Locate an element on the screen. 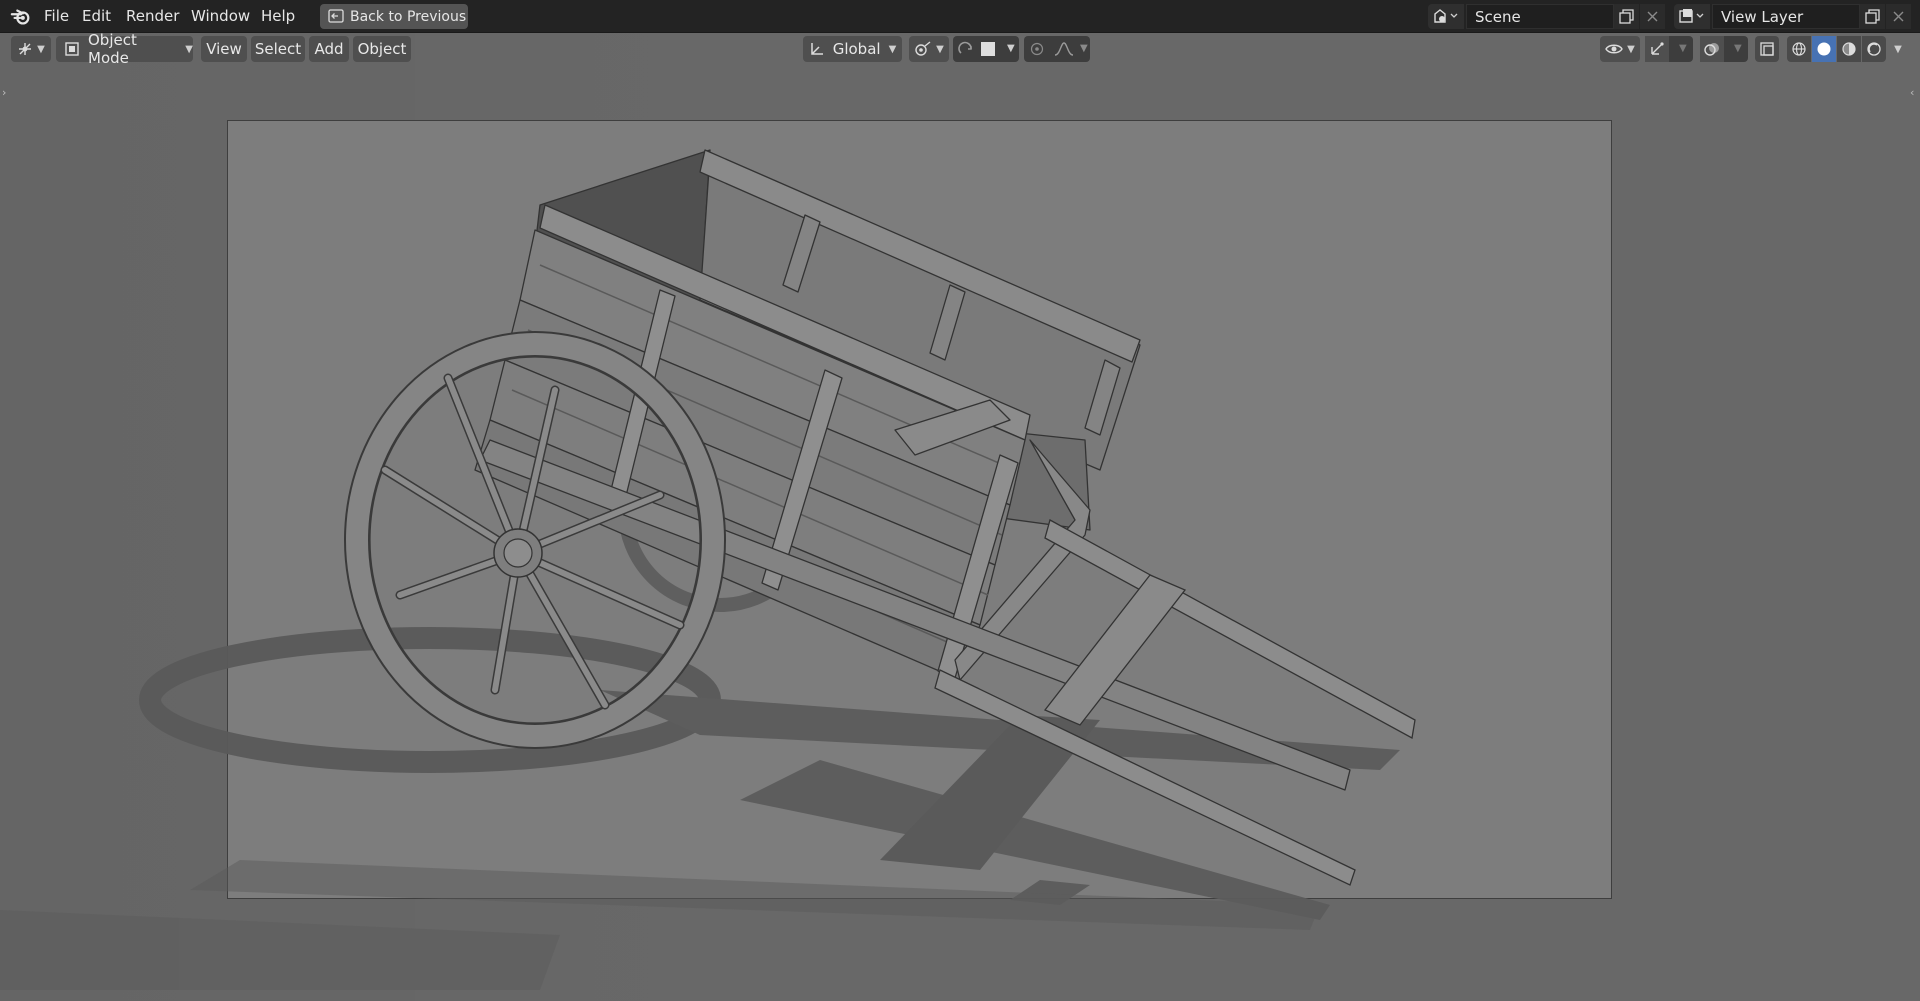 The height and width of the screenshot is (1001, 1920). view-layer-icon is located at coordinates (1691, 16).